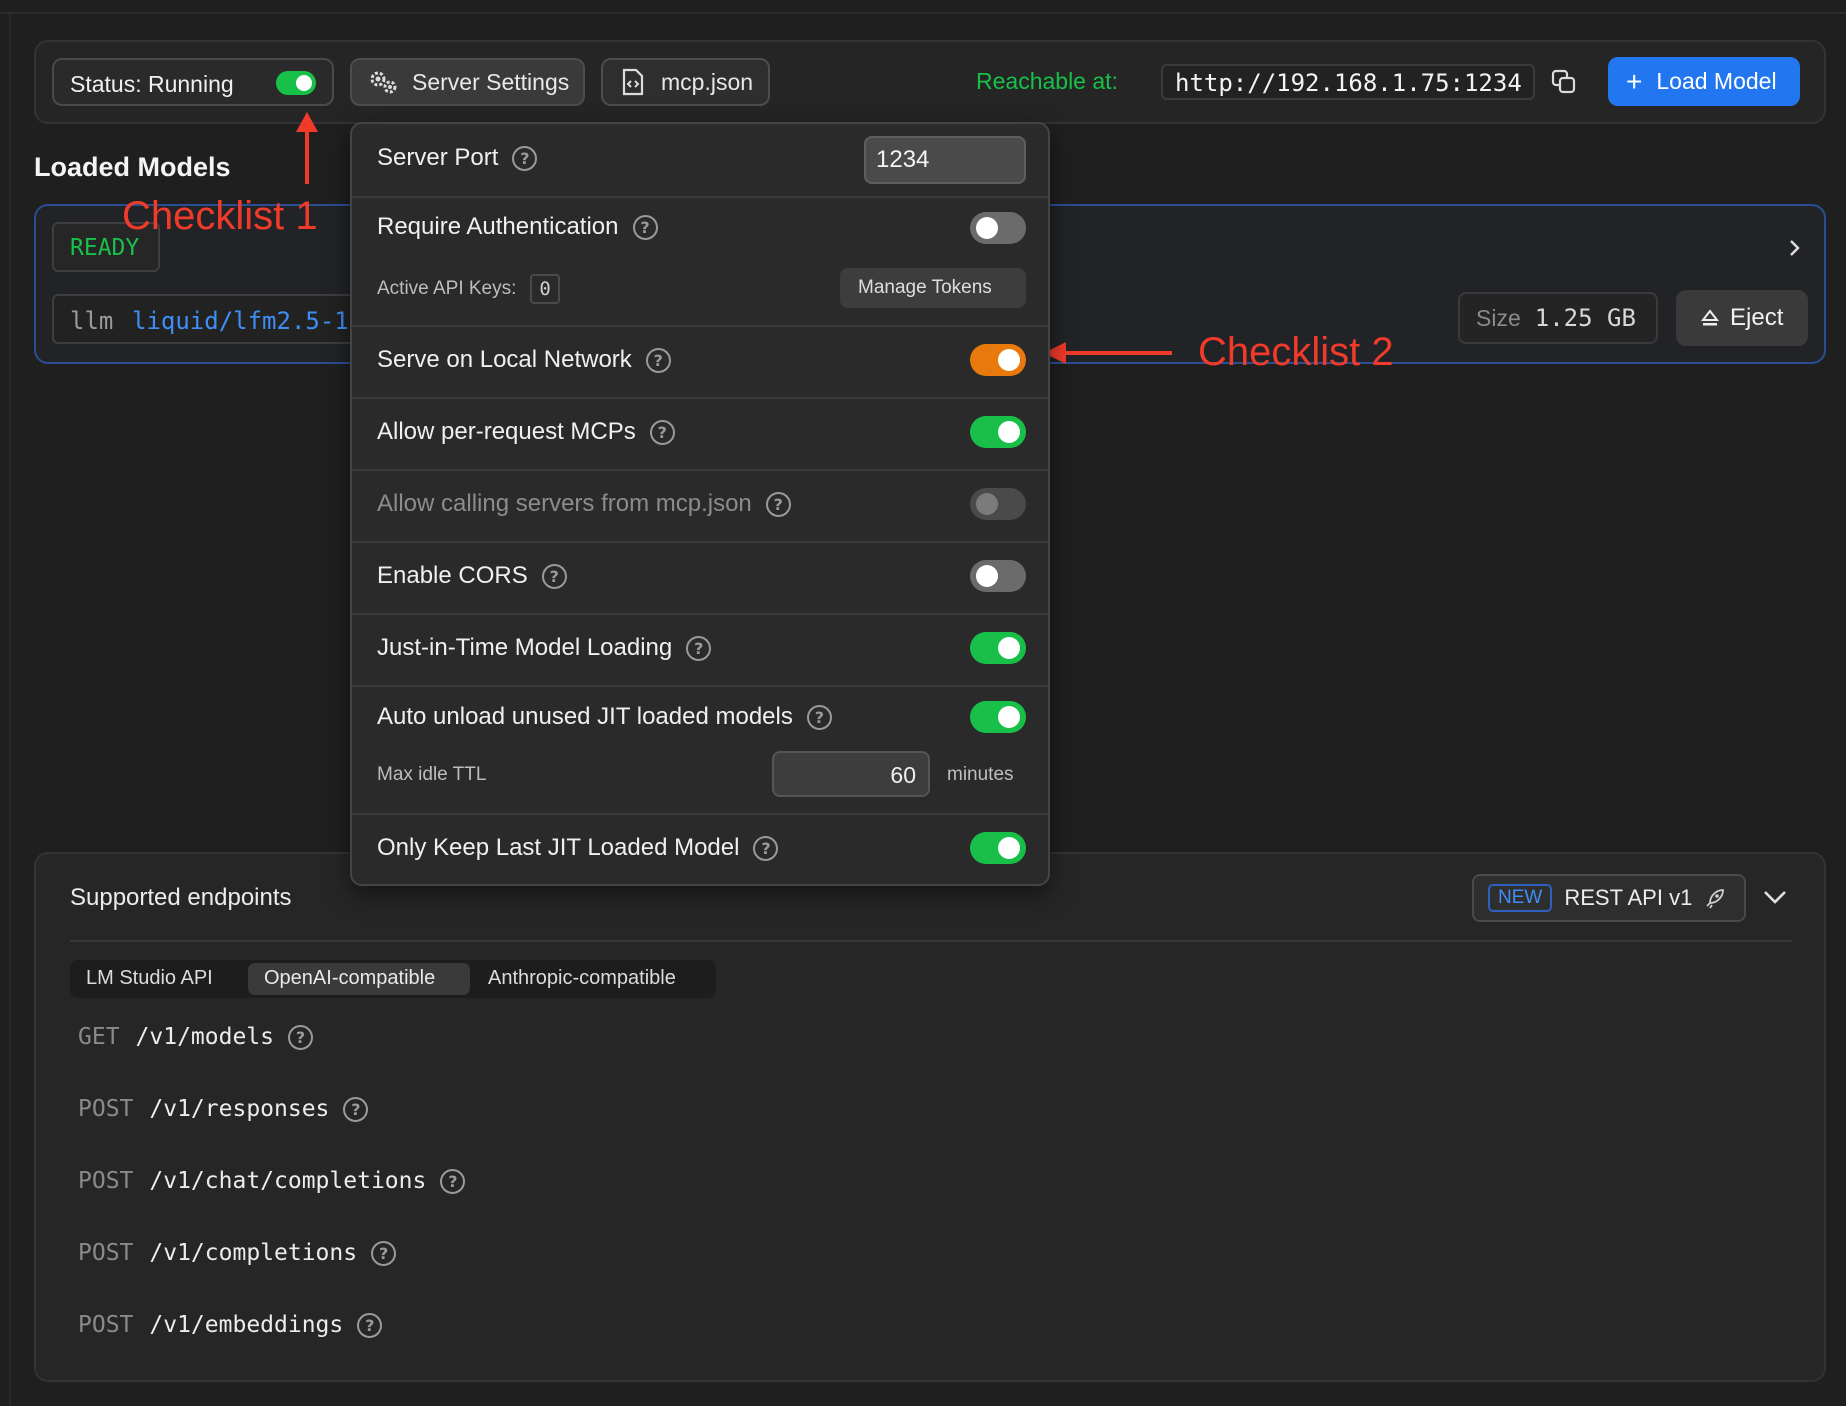  Describe the element at coordinates (491, 81) in the screenshot. I see `server-settings-label: Server Settings` at that location.